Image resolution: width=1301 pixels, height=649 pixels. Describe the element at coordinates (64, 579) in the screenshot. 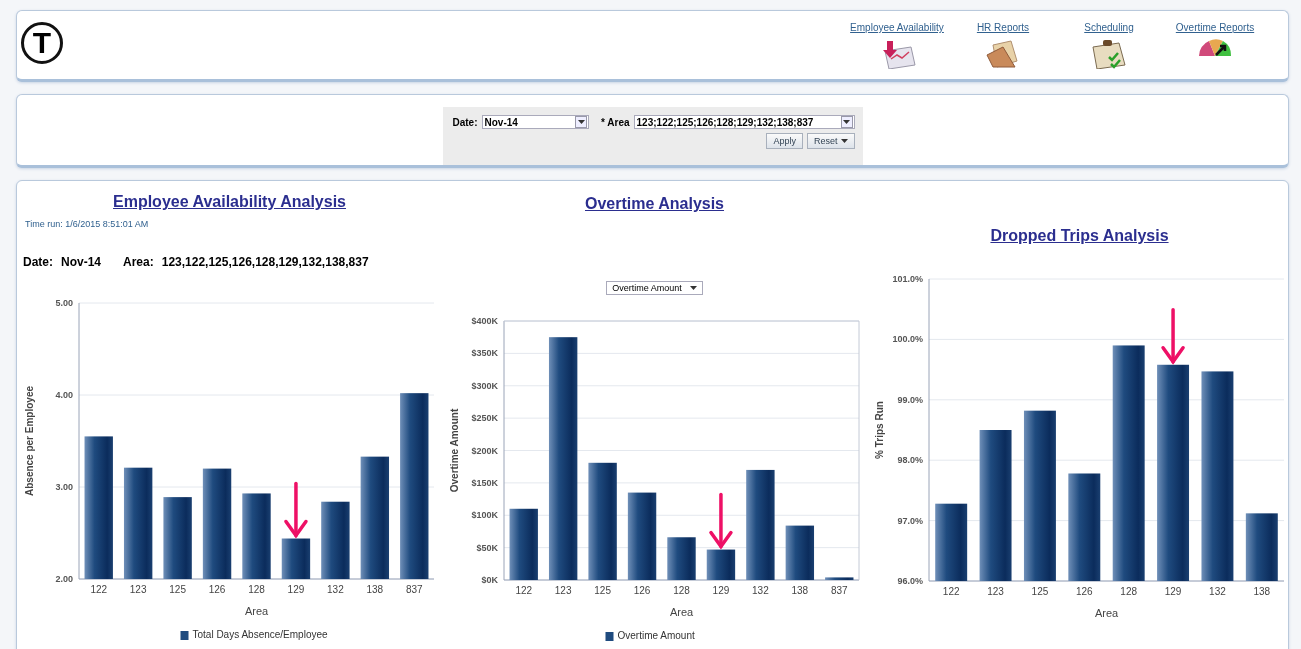

I see `y-tick-label: 2.00` at that location.